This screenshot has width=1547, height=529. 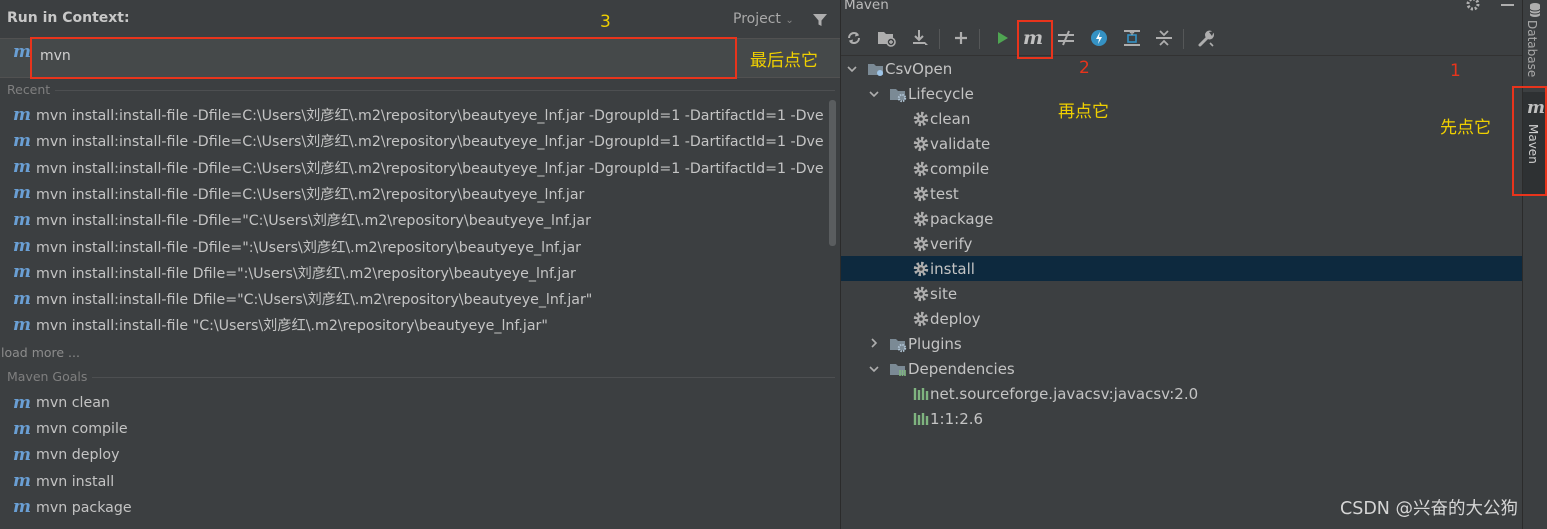 I want to click on scope-dropdown: Project ⌄, so click(x=763, y=19).